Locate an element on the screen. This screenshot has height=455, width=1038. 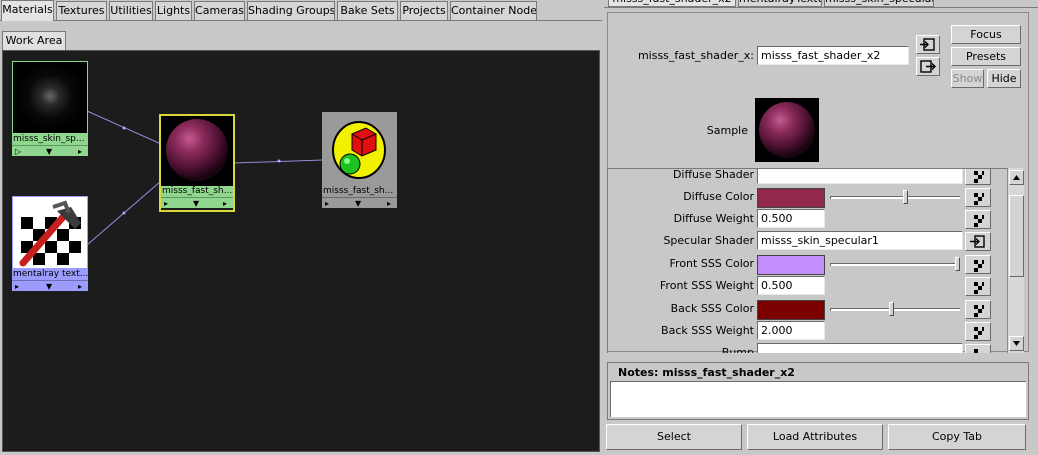
output-connections-icon is located at coordinates (928, 66).